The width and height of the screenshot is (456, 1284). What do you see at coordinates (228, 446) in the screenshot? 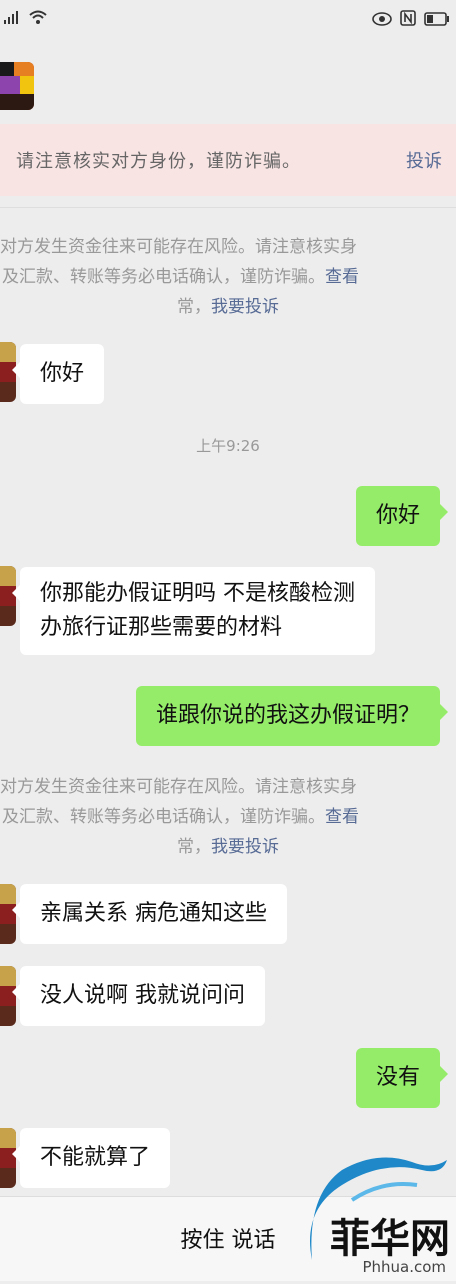
I see `message-timestamp: 上午9:26` at bounding box center [228, 446].